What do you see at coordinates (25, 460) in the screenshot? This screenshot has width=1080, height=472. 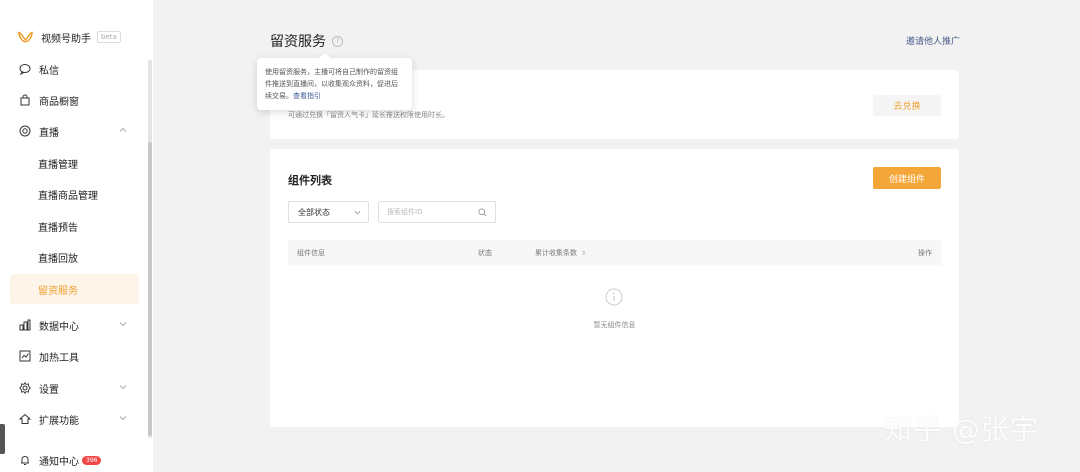 I see `bell-icon` at bounding box center [25, 460].